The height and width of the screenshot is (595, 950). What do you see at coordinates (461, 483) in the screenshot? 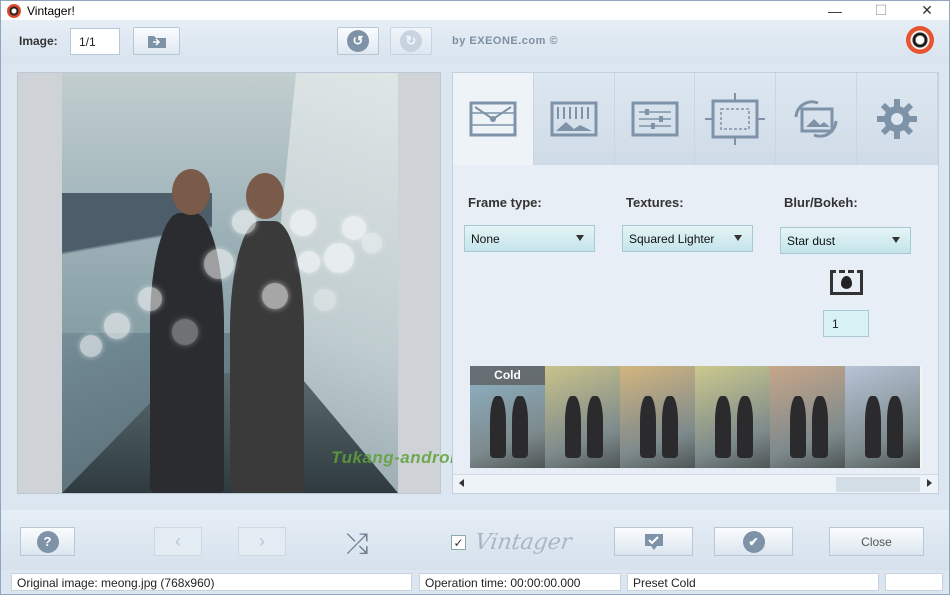
I see `scroll-left-icon` at bounding box center [461, 483].